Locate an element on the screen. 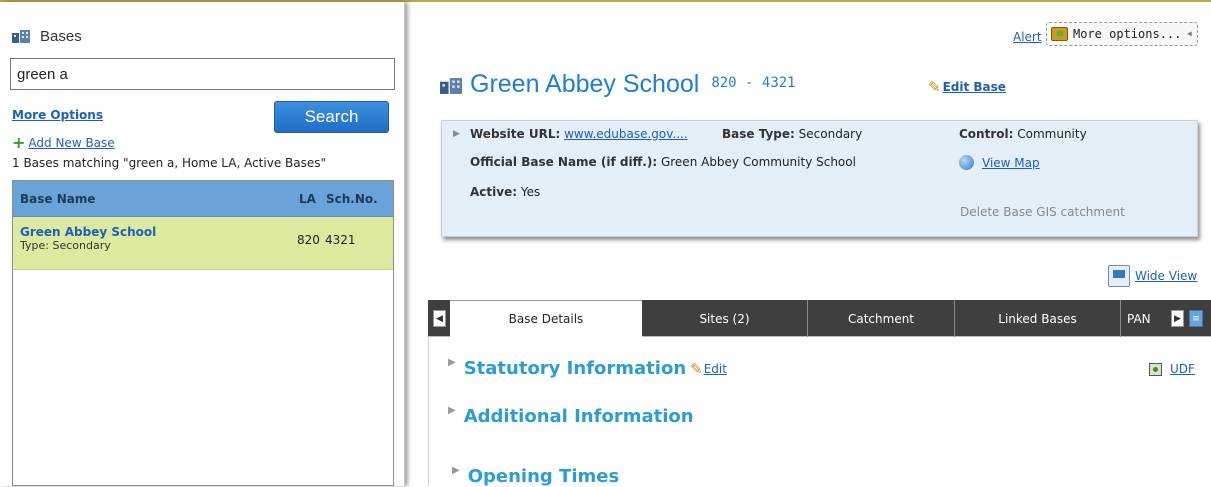  edit-base: ✎ Edit Base is located at coordinates (967, 87).